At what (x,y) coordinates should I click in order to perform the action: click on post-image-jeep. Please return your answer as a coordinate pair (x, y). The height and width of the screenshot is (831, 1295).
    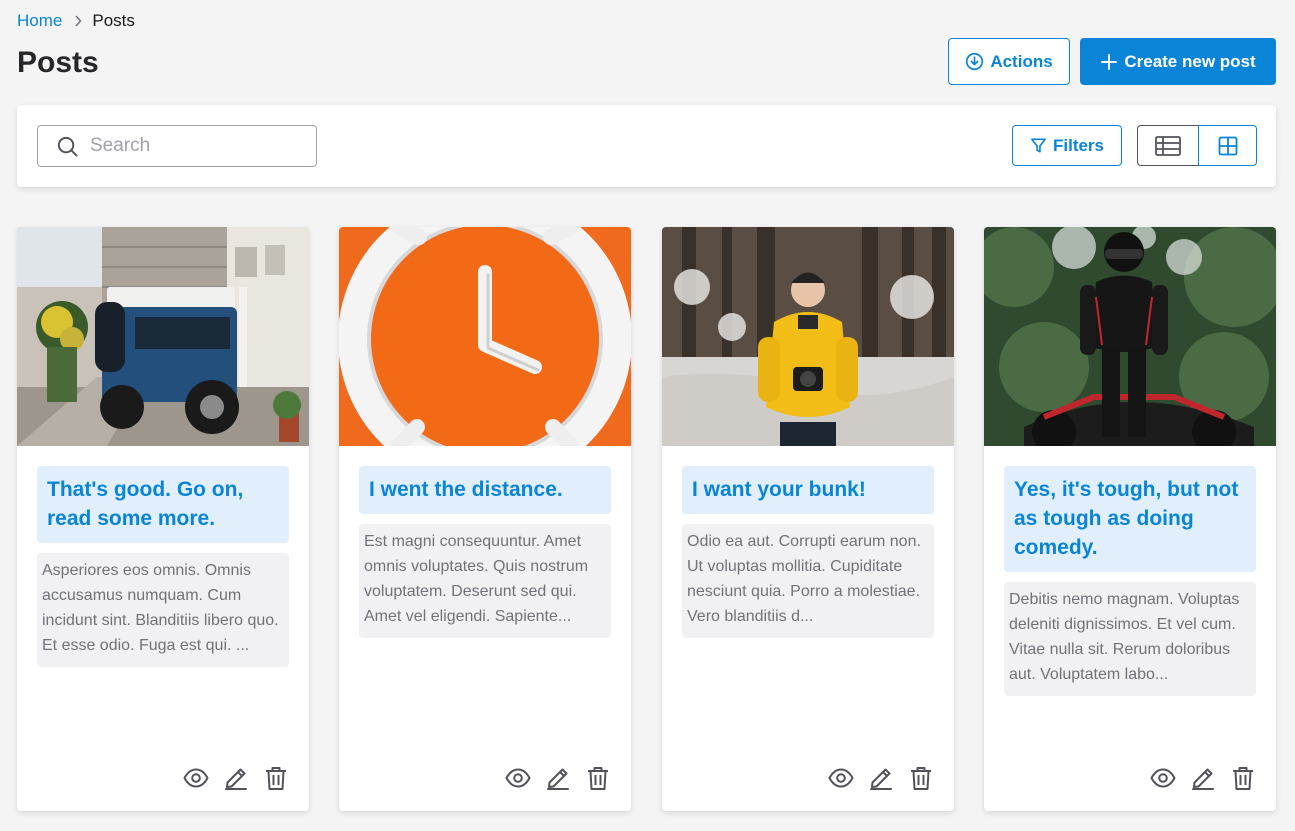
    Looking at the image, I should click on (163, 336).